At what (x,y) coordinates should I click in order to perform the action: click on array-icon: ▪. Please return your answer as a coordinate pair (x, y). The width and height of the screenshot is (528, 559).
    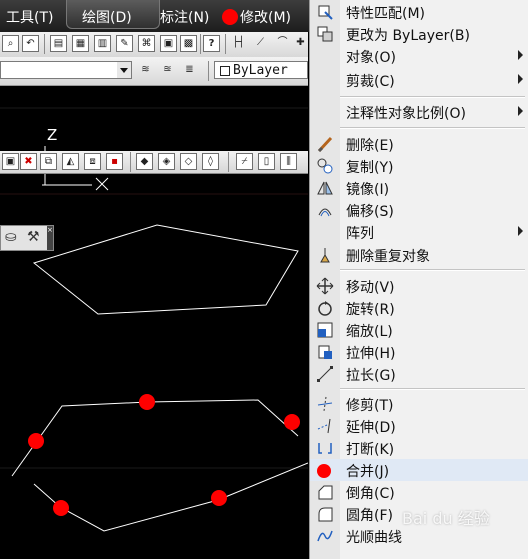
    Looking at the image, I should click on (114, 161).